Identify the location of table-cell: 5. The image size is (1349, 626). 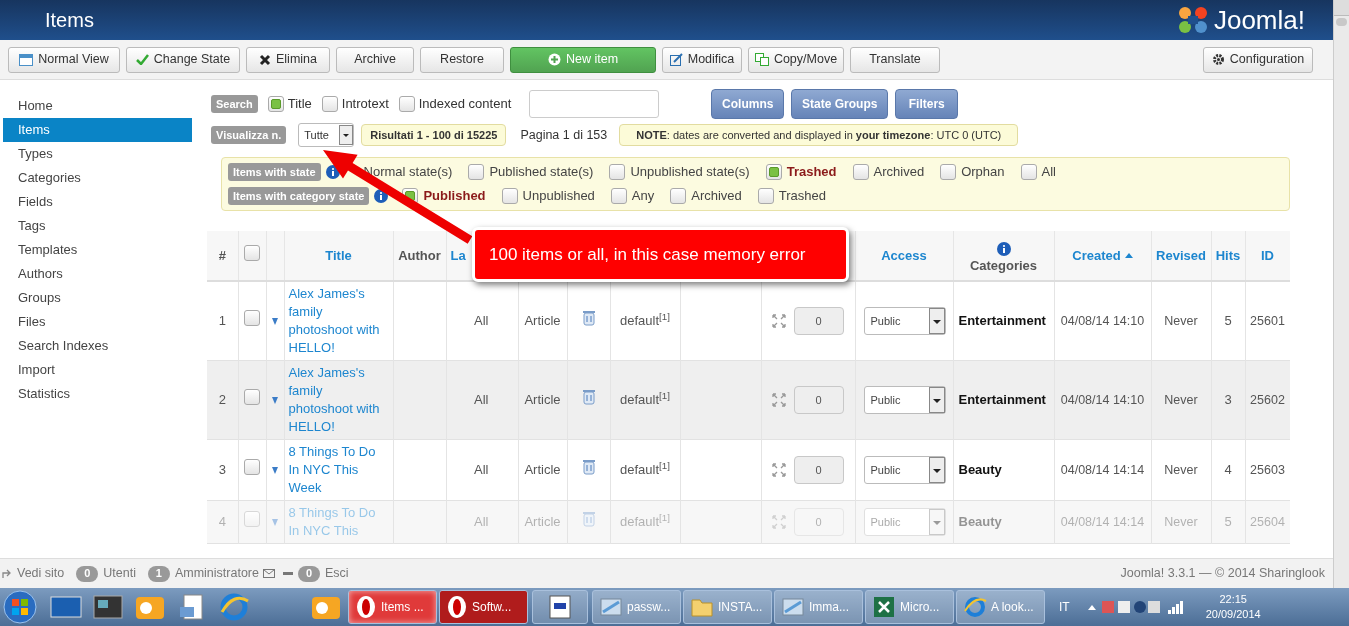
(1228, 522).